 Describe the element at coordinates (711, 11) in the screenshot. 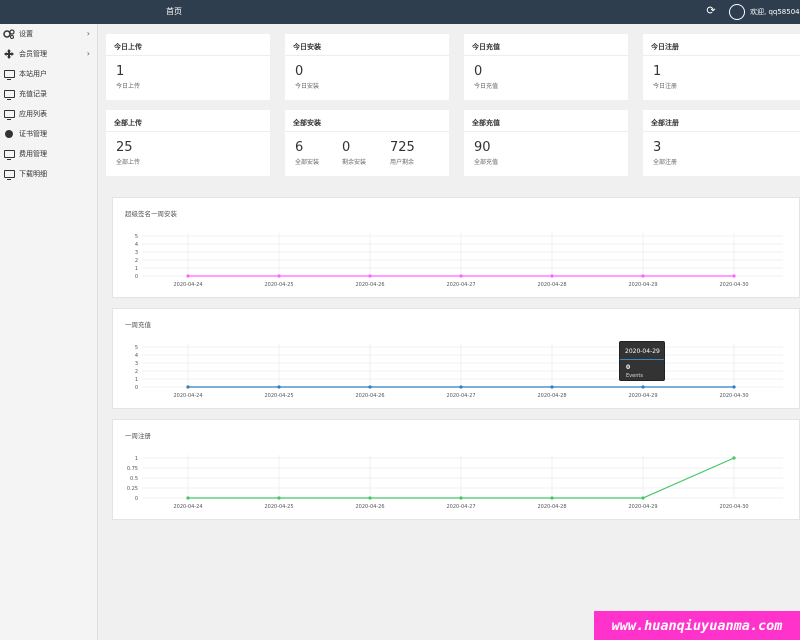

I see `refresh-icon: ⟳` at that location.